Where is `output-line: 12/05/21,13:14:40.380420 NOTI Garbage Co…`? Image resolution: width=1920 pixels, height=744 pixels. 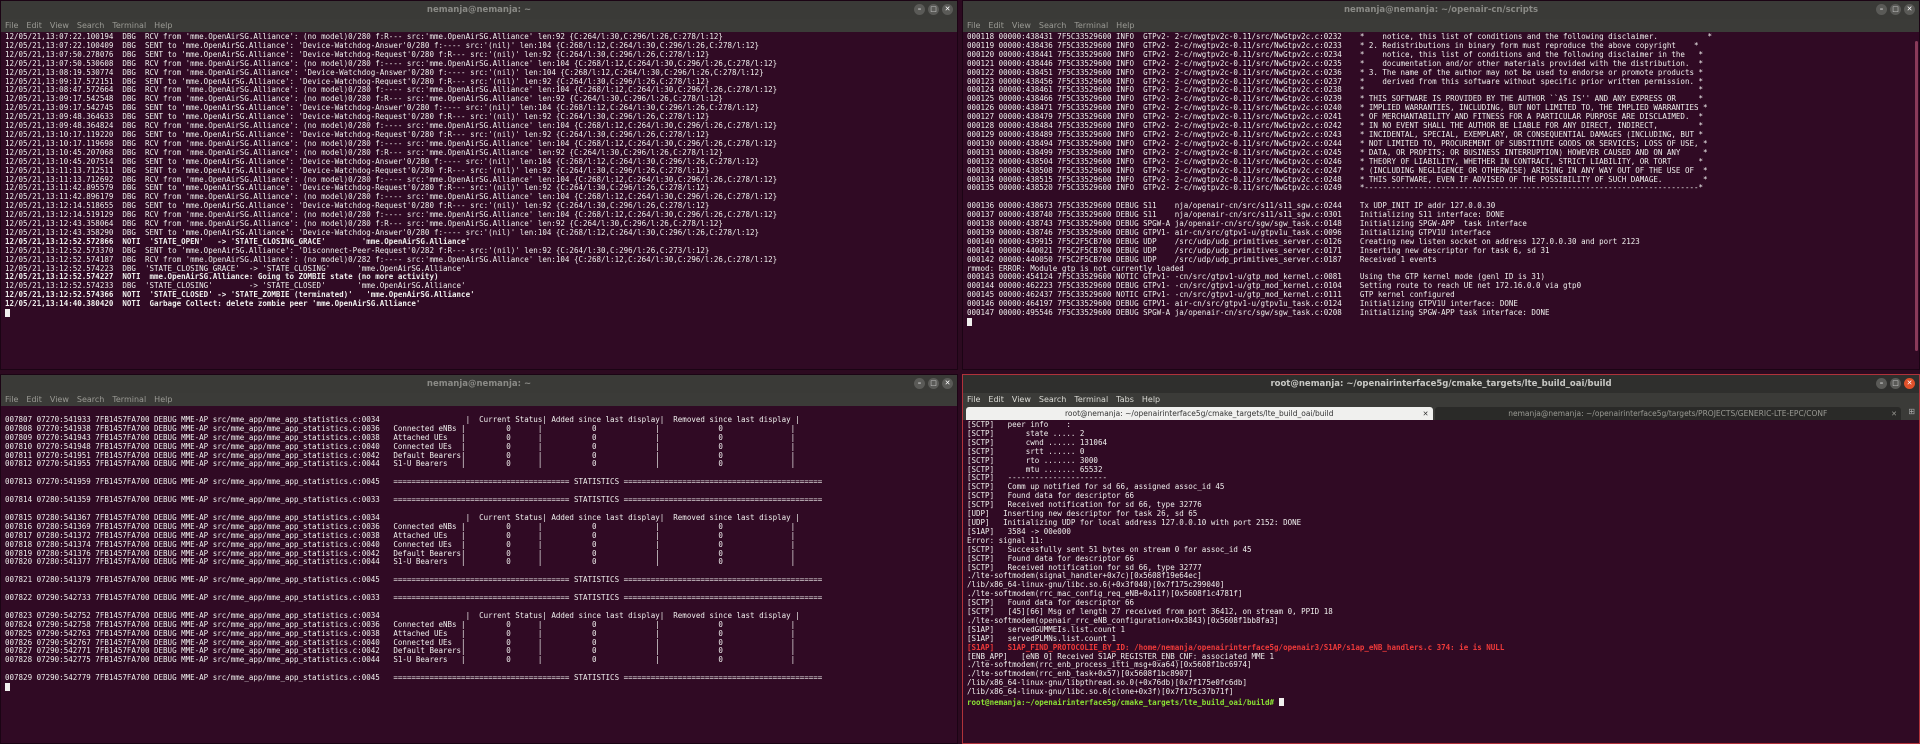 output-line: 12/05/21,13:14:40.380420 NOTI Garbage Co… is located at coordinates (213, 304).